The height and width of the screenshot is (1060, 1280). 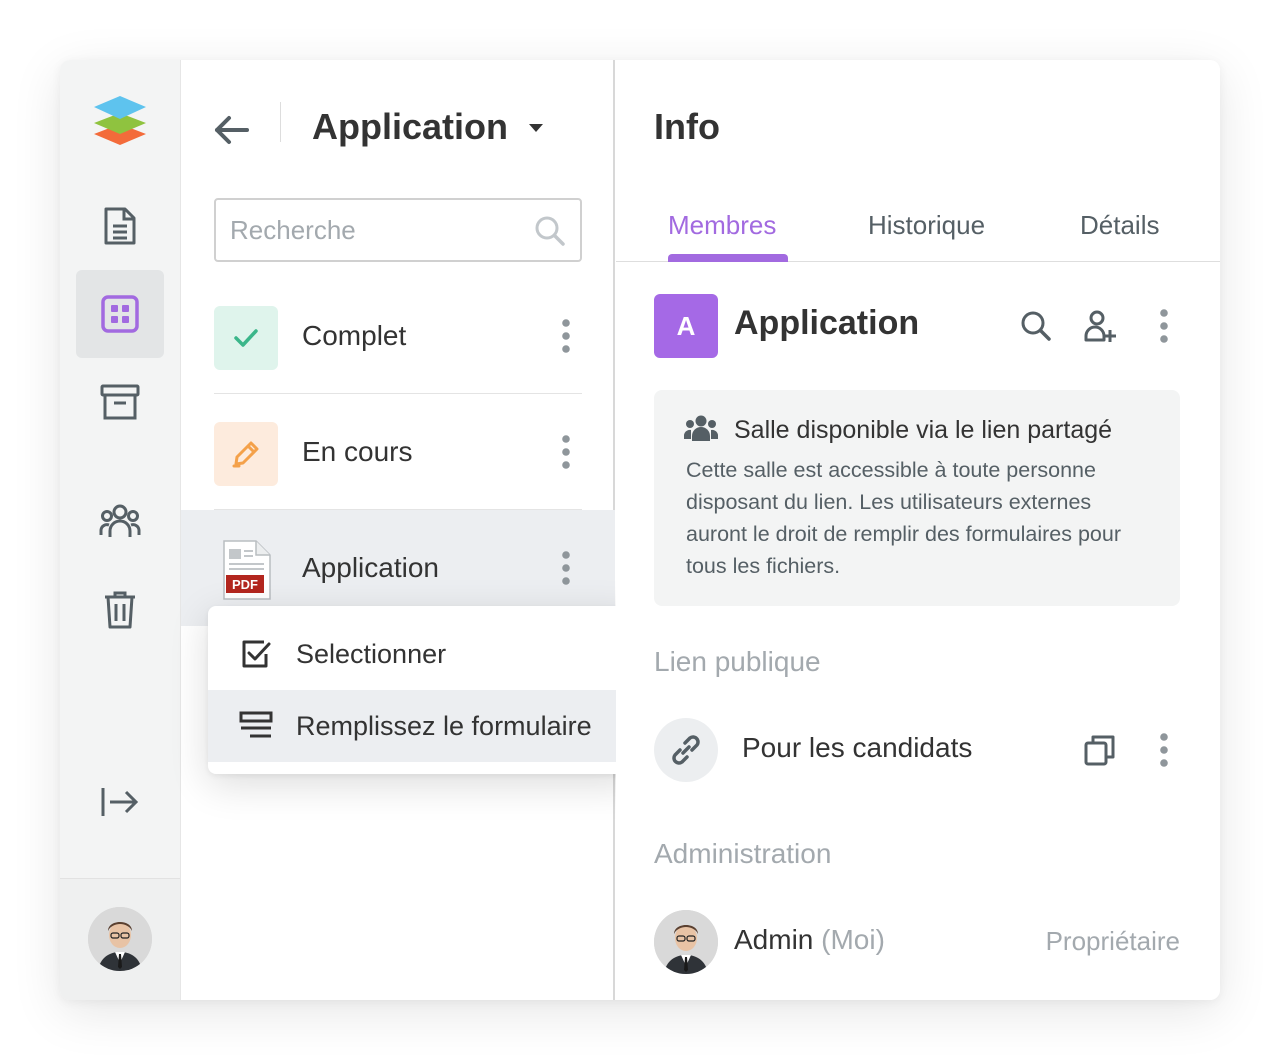 I want to click on copy-link-button, so click(x=1100, y=750).